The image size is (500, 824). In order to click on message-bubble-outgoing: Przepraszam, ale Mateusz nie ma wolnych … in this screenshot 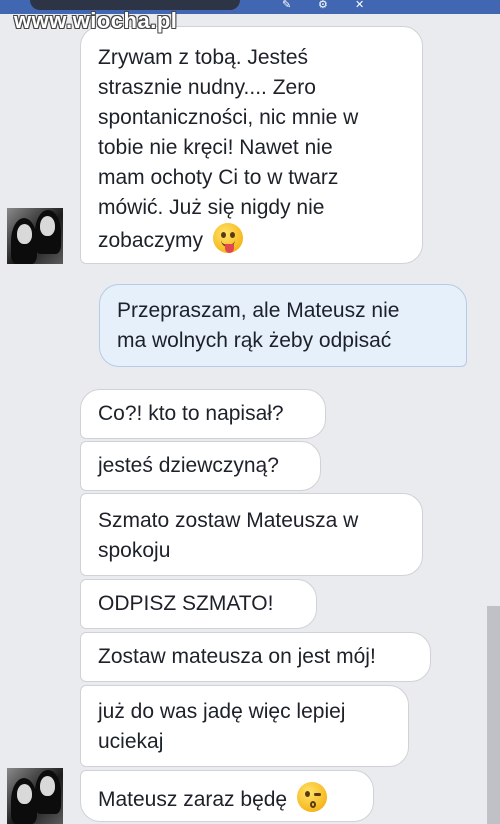, I will do `click(283, 325)`.